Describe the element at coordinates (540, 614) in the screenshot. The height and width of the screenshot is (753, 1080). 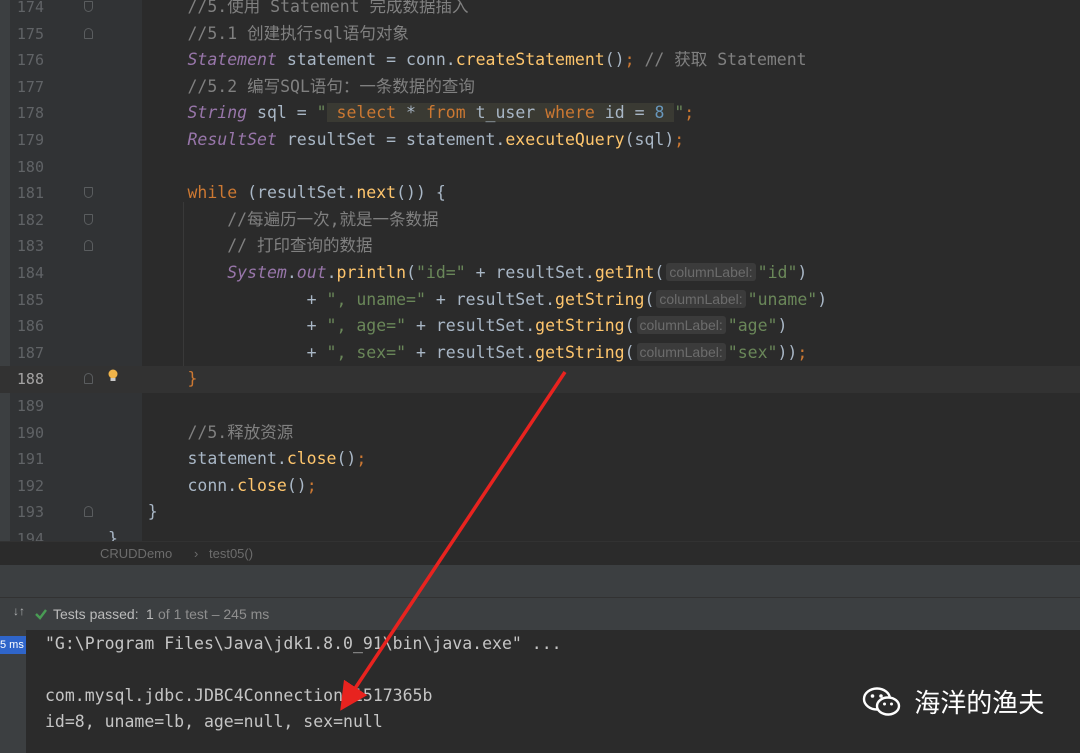
I see `run-panel-header: ↓↑ Tests passed: 1 of 1 test – 245 ms` at that location.